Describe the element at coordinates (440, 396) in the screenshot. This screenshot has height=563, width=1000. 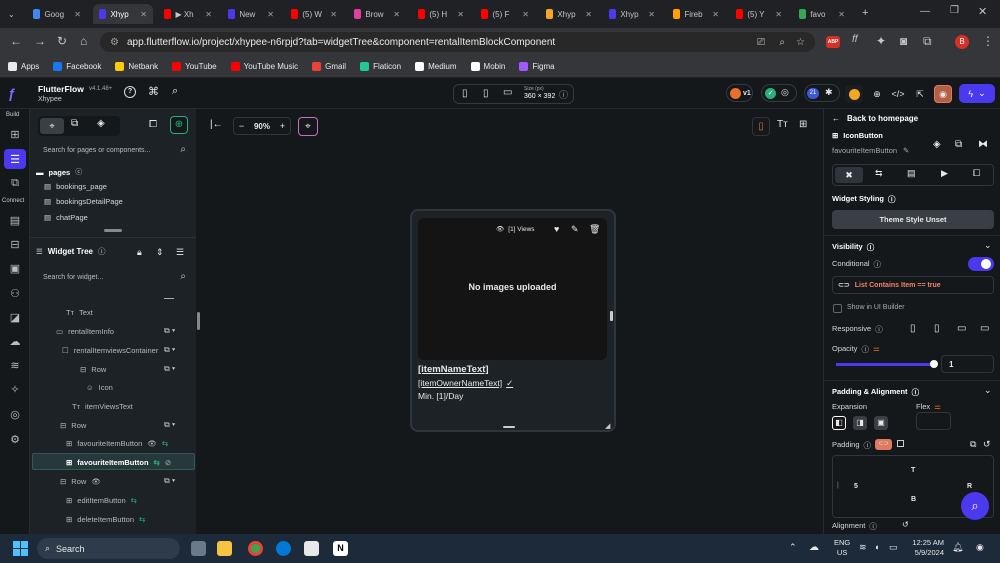
I see `min-day-text: Min. [1]/Day` at that location.